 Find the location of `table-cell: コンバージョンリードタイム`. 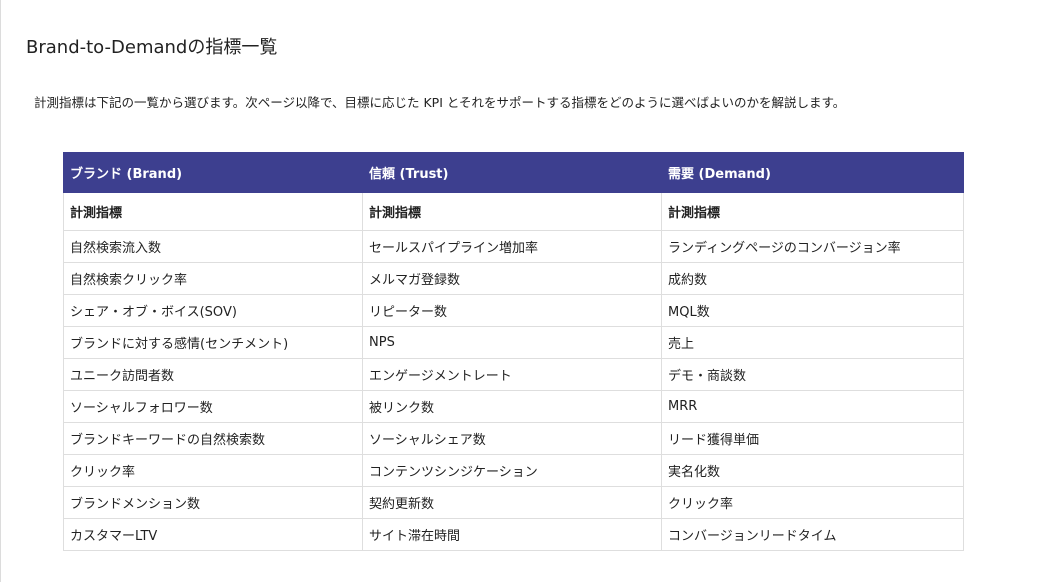

table-cell: コンバージョンリードタイム is located at coordinates (812, 534).